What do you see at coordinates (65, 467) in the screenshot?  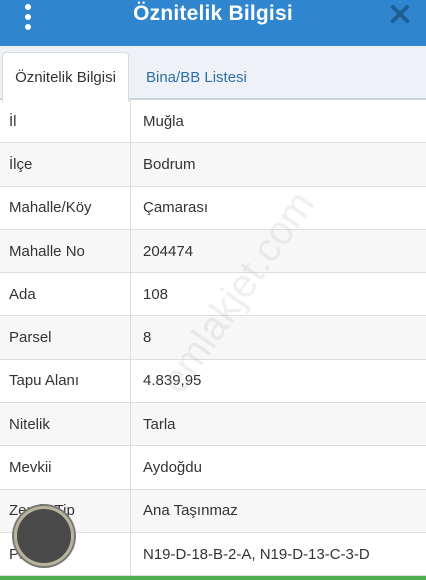 I see `row-label: Mevkii` at bounding box center [65, 467].